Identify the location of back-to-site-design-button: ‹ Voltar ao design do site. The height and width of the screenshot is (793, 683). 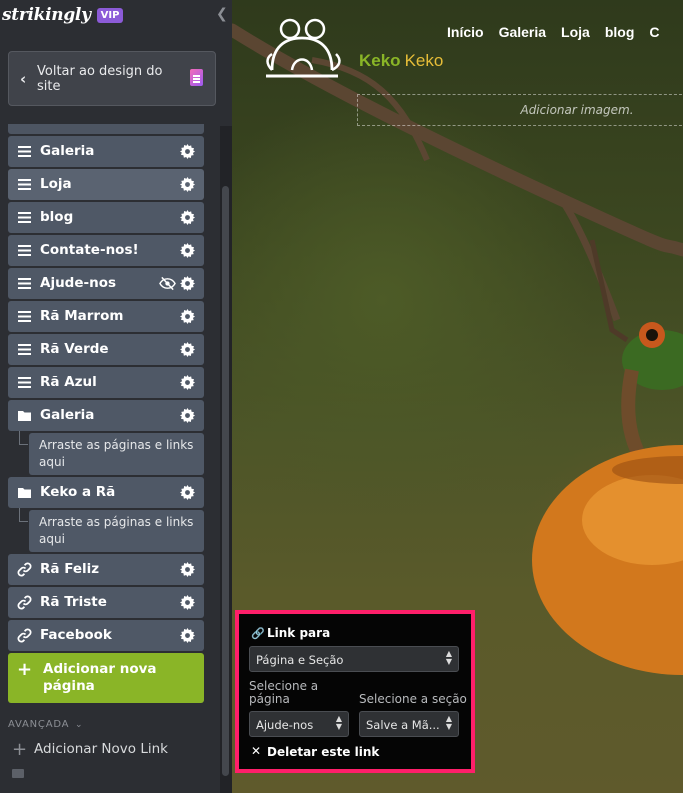
(112, 78).